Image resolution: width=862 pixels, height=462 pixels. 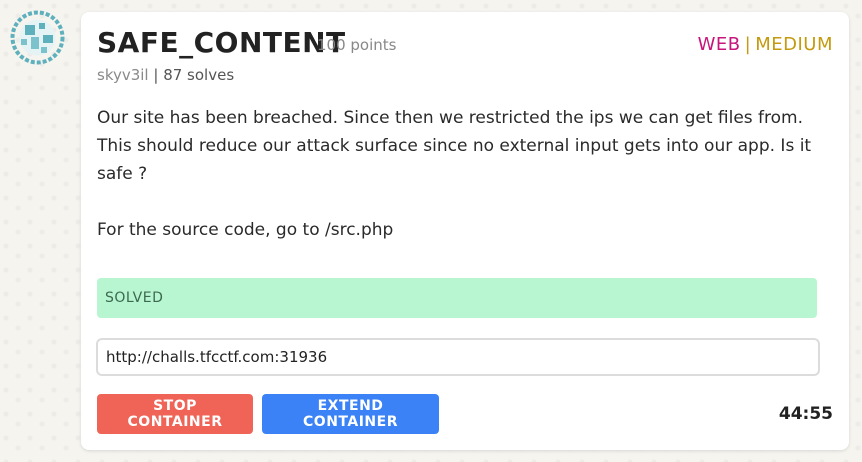 What do you see at coordinates (245, 230) in the screenshot?
I see `description-paragraph: For the source code, go to /src.php` at bounding box center [245, 230].